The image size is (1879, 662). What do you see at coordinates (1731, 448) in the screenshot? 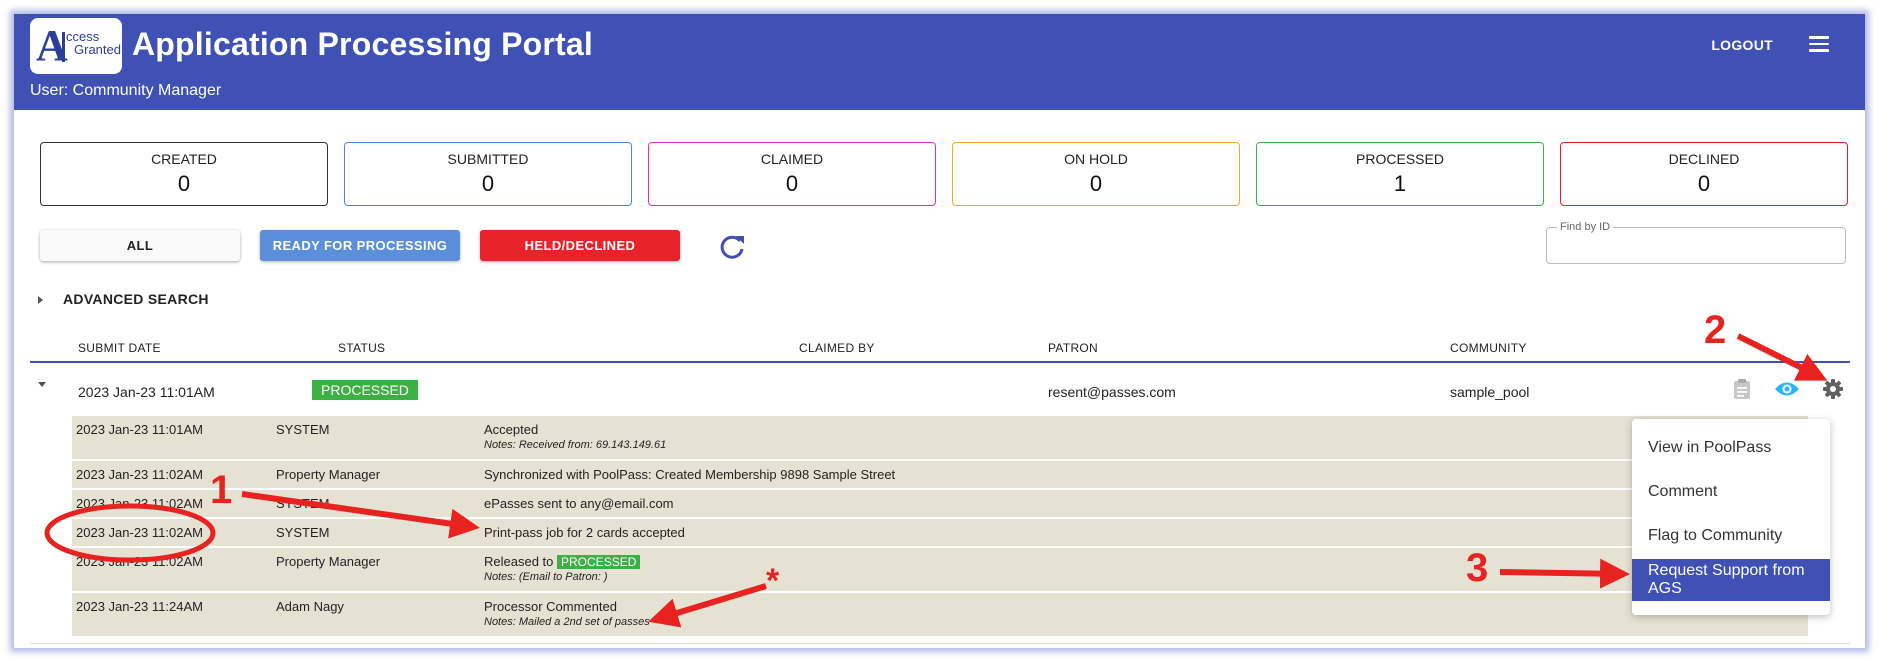
I see `menu-item-view-in-poolpass: View in PoolPass` at bounding box center [1731, 448].